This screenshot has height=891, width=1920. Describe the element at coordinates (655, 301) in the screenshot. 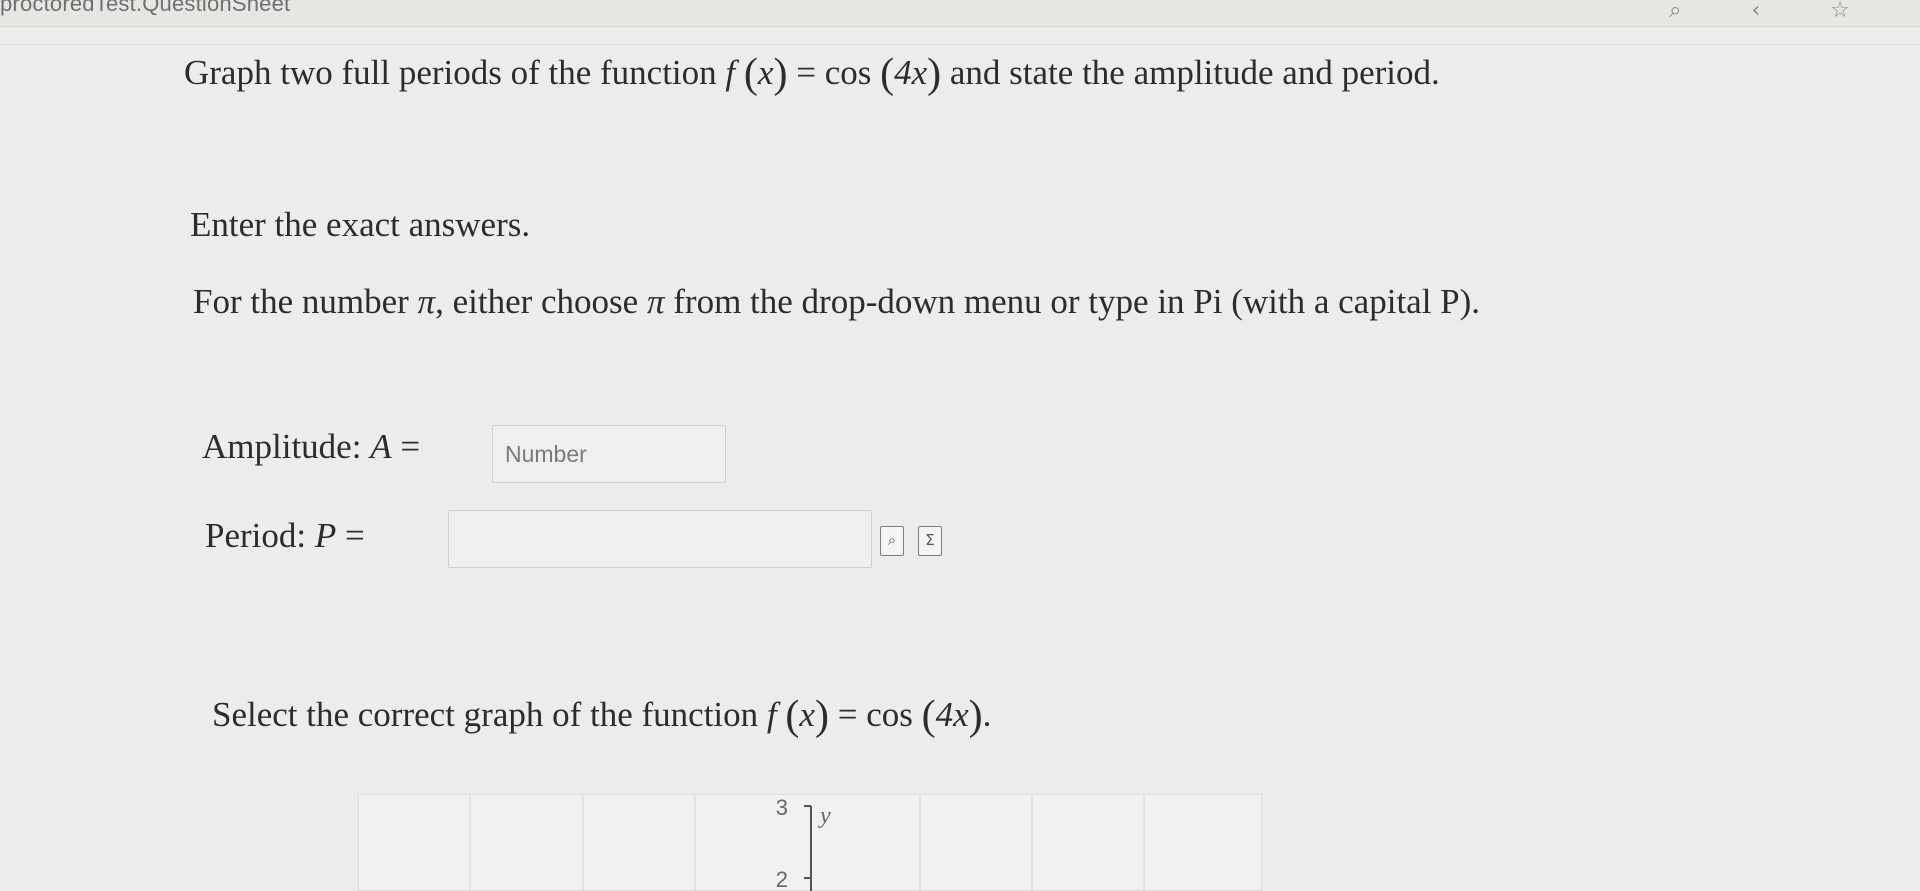

I see `pi-symbol-second: π` at that location.